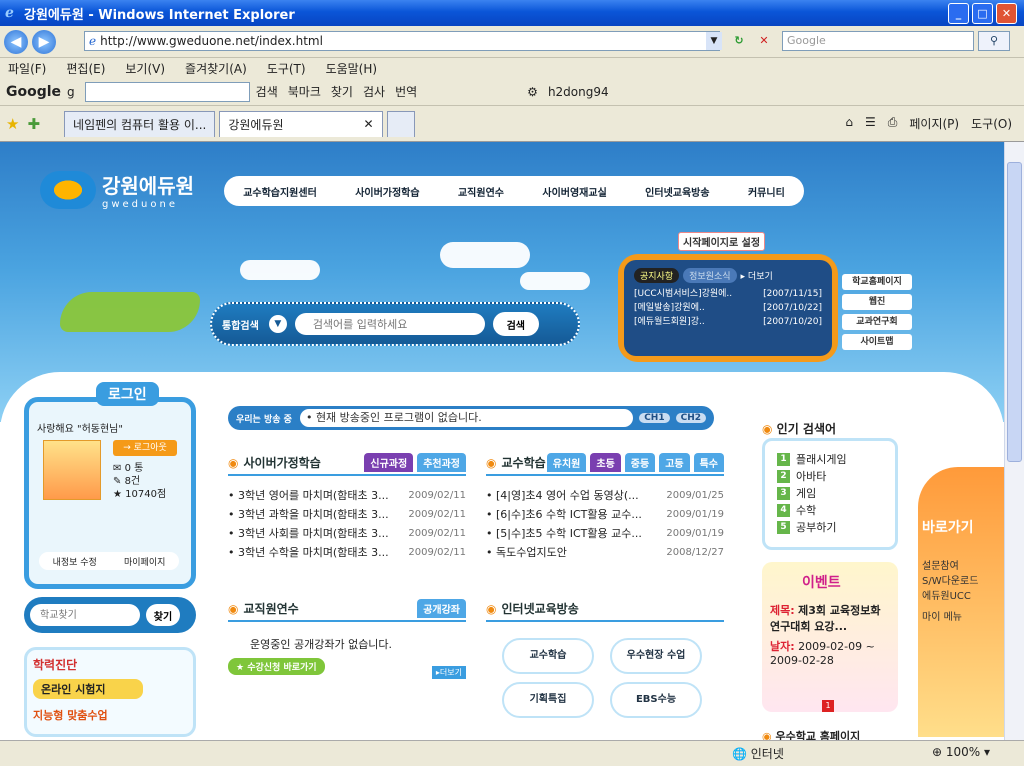  What do you see at coordinates (934, 123) in the screenshot?
I see `page-menu: 페이지(P)` at bounding box center [934, 123].